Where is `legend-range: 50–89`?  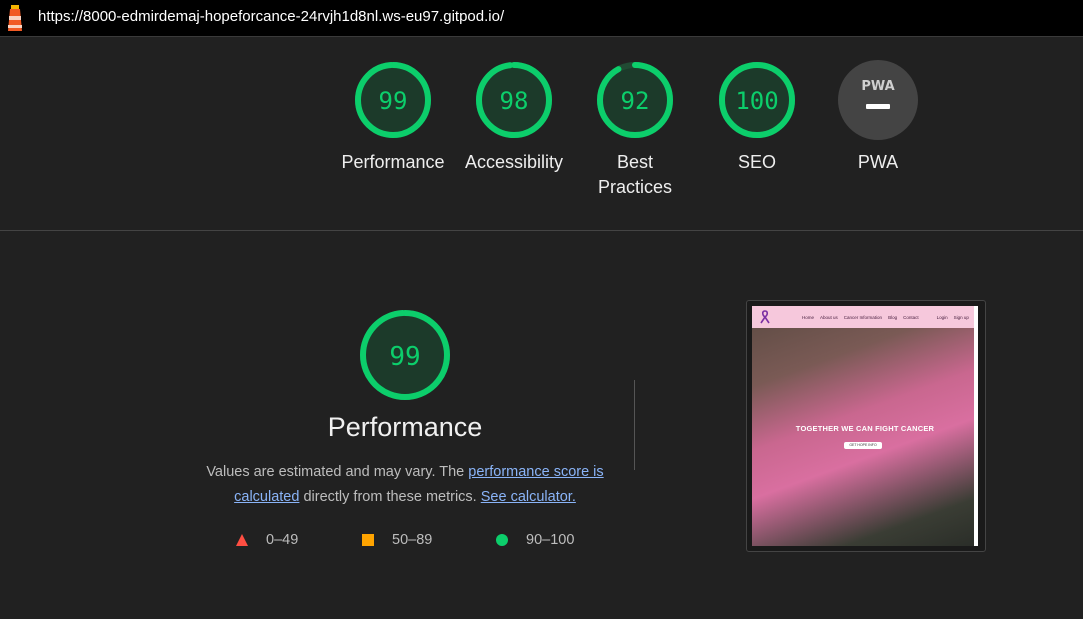 legend-range: 50–89 is located at coordinates (412, 540).